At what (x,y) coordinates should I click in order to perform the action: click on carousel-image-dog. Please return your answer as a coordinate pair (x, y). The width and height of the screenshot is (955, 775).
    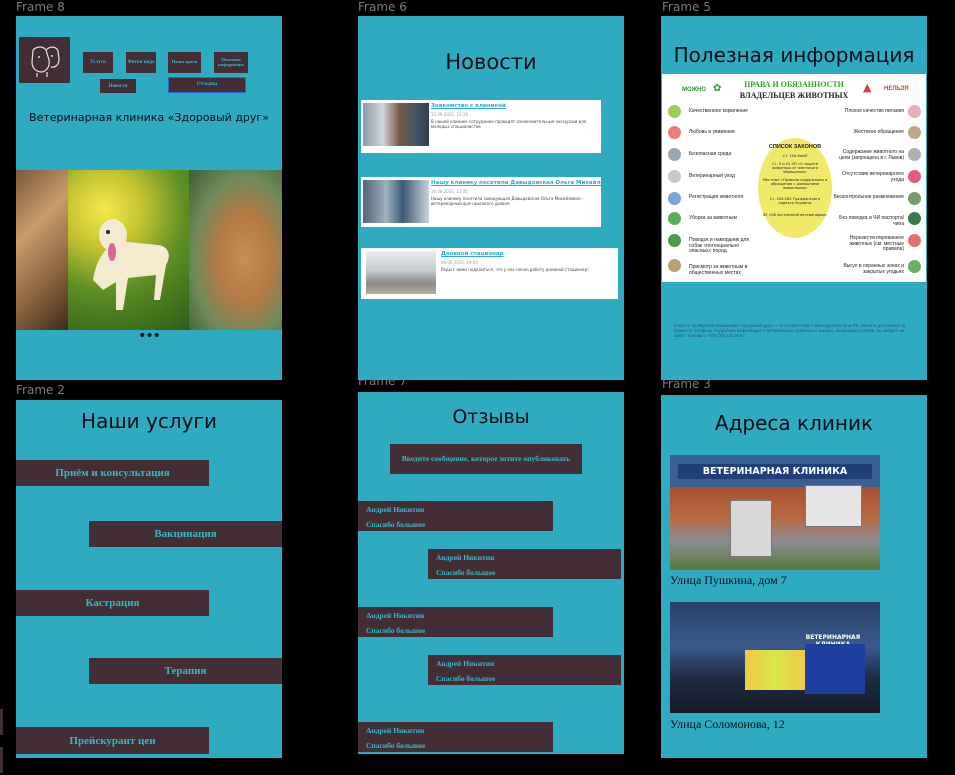
    Looking at the image, I should click on (128, 250).